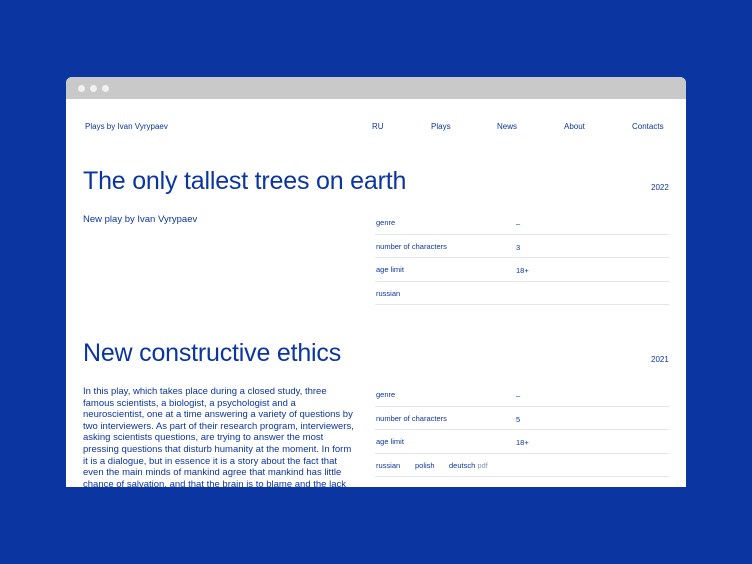 The image size is (752, 564). What do you see at coordinates (378, 126) in the screenshot?
I see `nav-language-ru: RU` at bounding box center [378, 126].